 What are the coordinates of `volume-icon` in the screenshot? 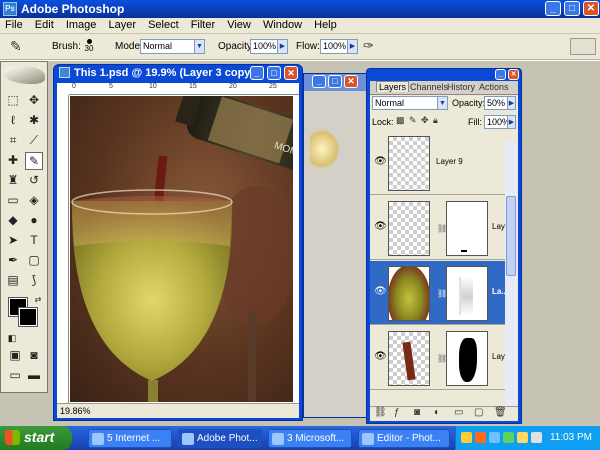 It's located at (536, 437).